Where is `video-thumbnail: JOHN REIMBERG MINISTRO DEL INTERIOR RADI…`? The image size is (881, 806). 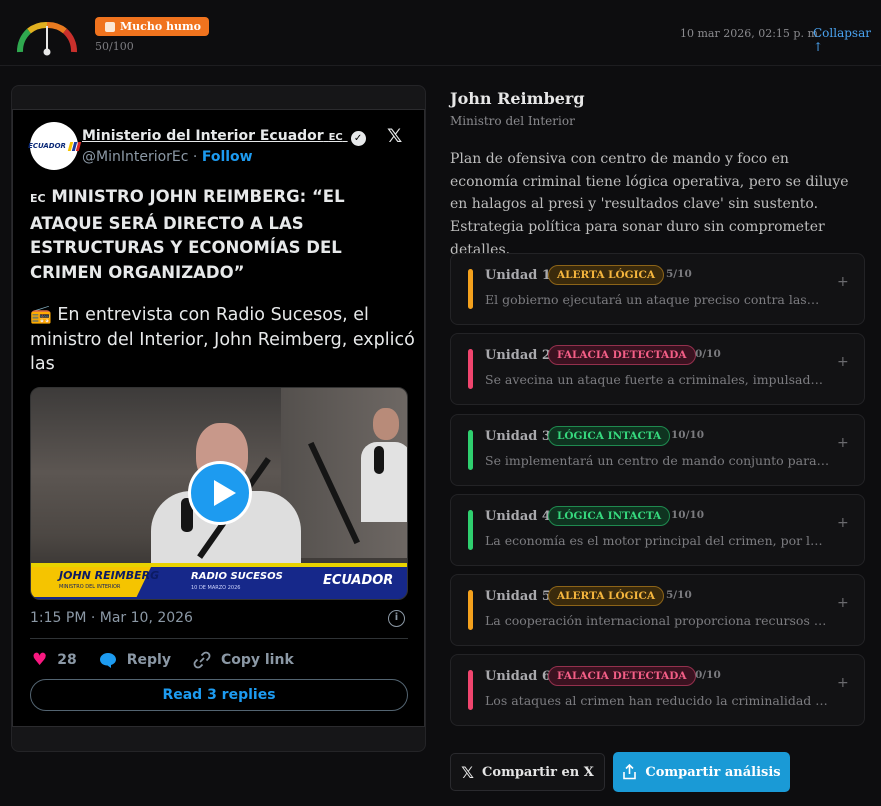
video-thumbnail: JOHN REIMBERG MINISTRO DEL INTERIOR RADI… is located at coordinates (219, 493).